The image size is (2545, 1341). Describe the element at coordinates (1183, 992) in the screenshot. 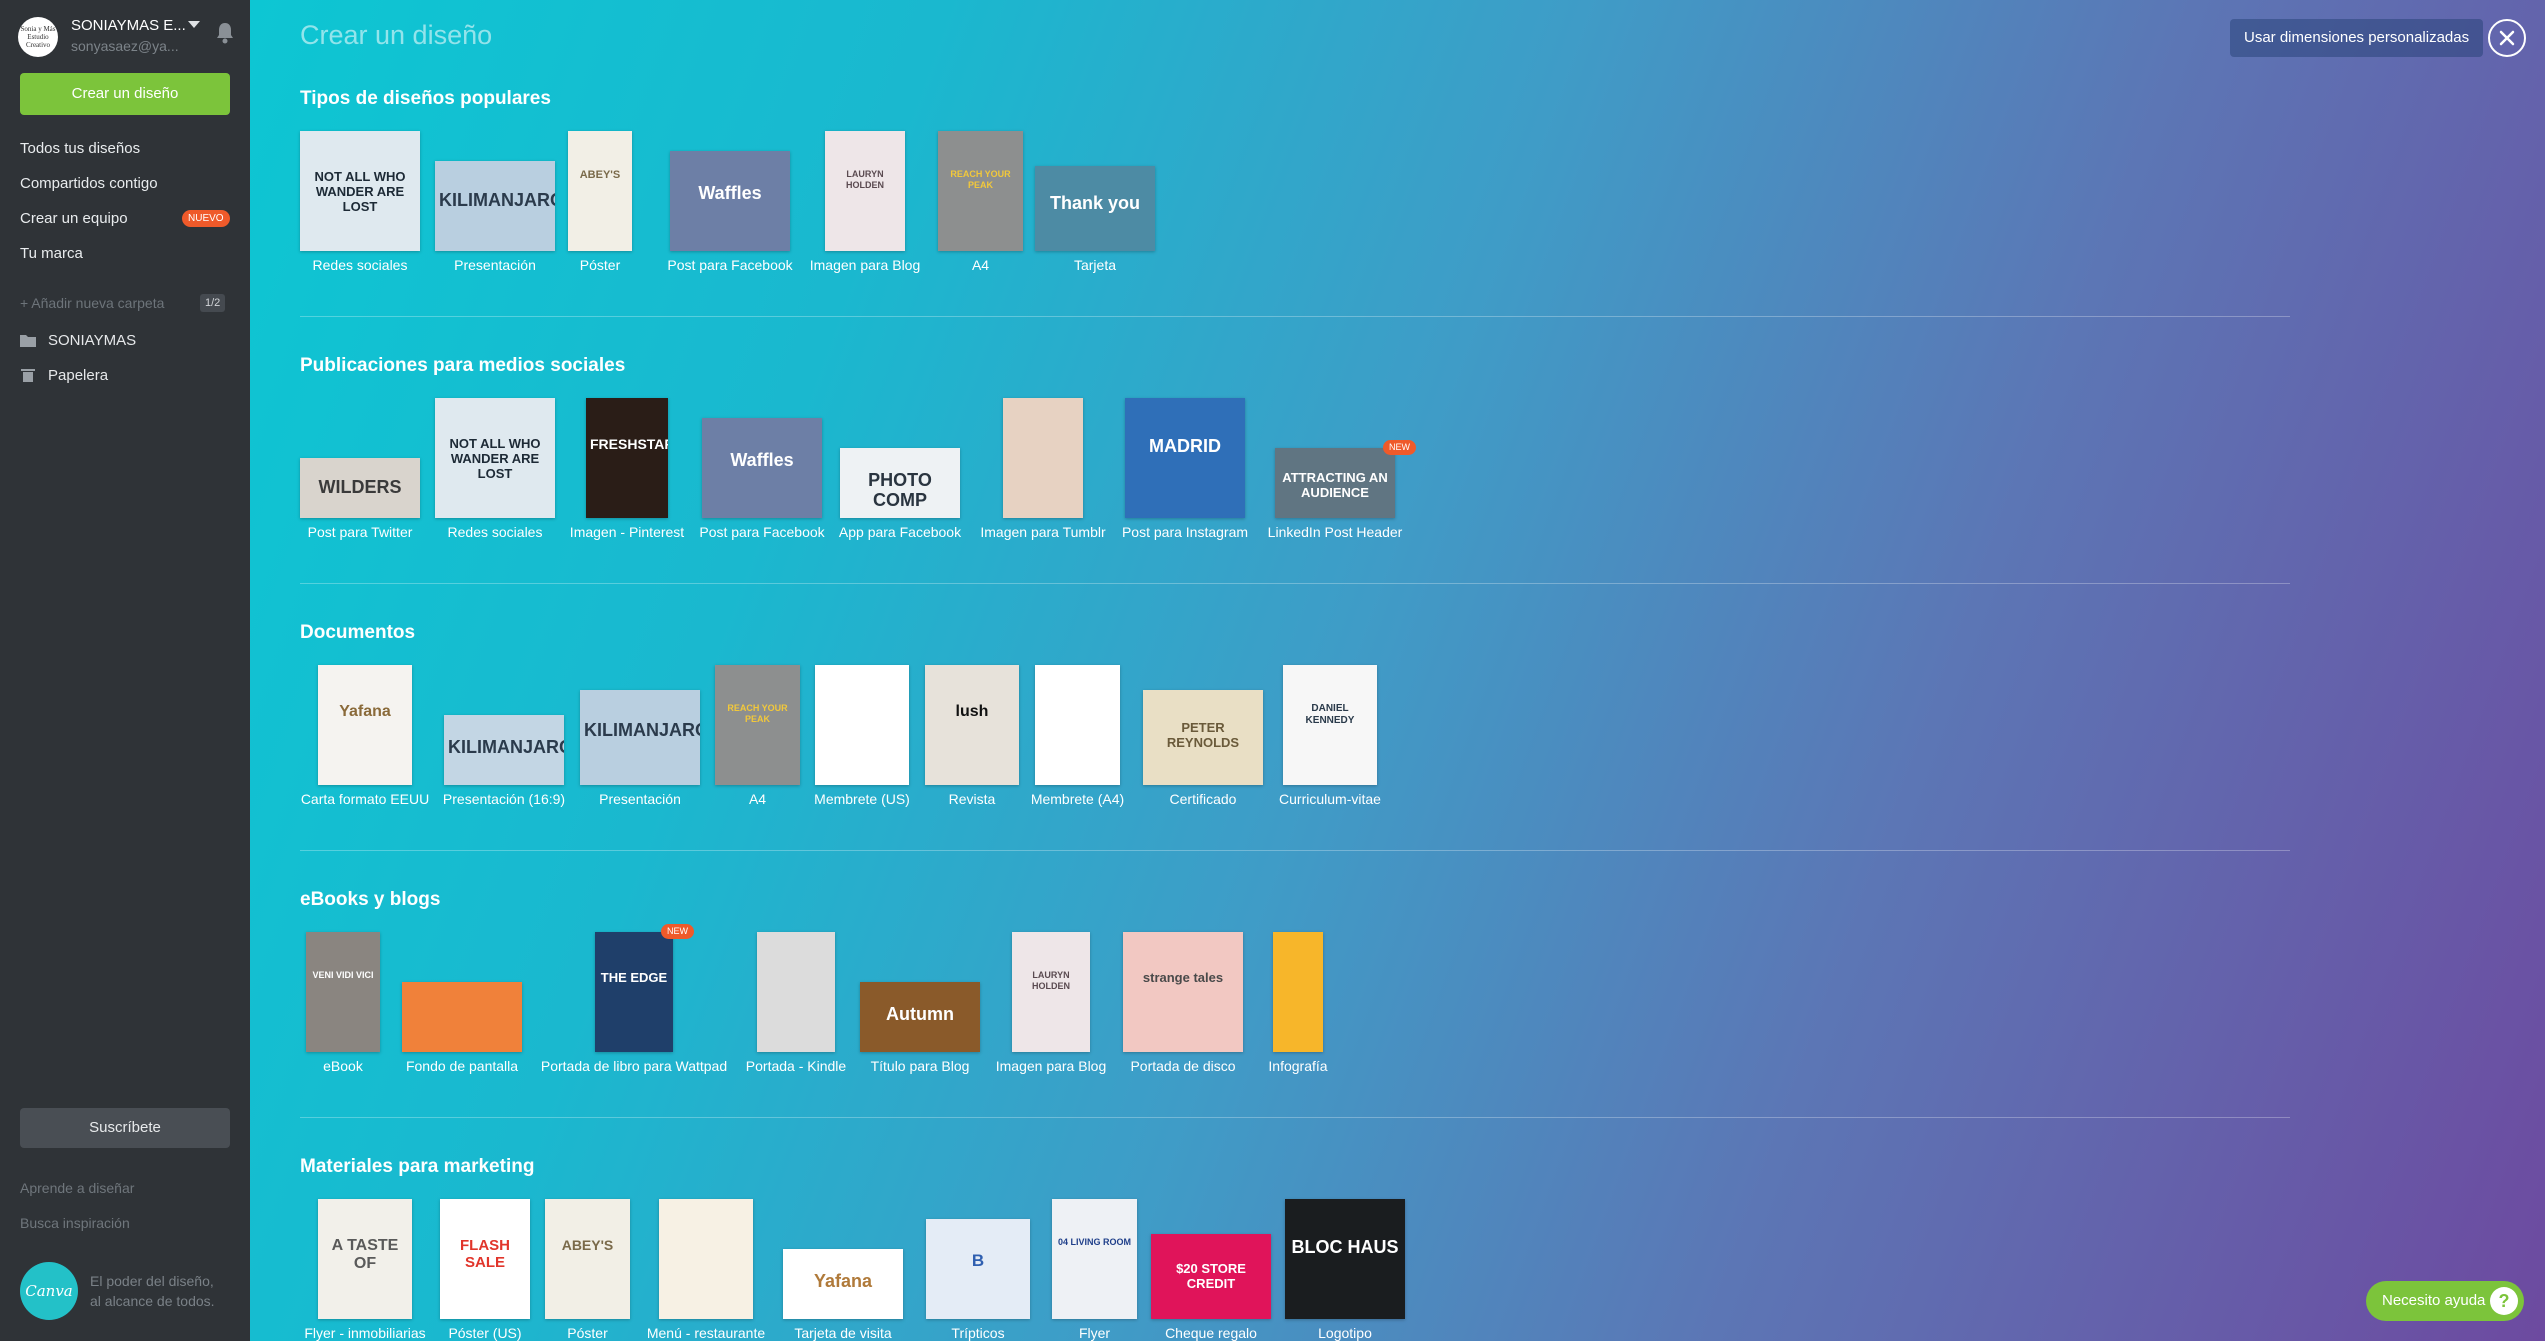

I see `design-thumbnail: strange tales` at that location.